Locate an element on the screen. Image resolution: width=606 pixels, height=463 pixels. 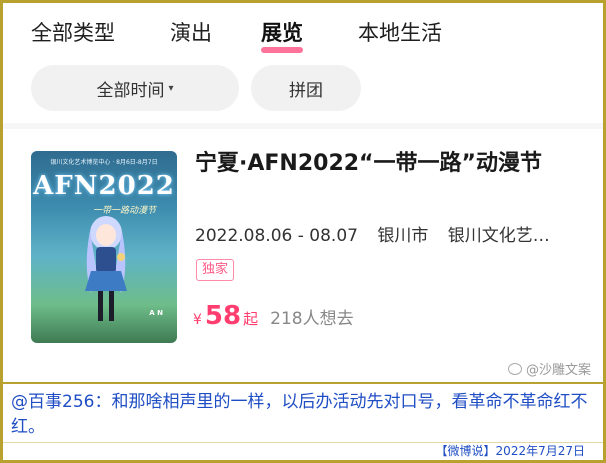
group-buy-label: 拼团 is located at coordinates (306, 90).